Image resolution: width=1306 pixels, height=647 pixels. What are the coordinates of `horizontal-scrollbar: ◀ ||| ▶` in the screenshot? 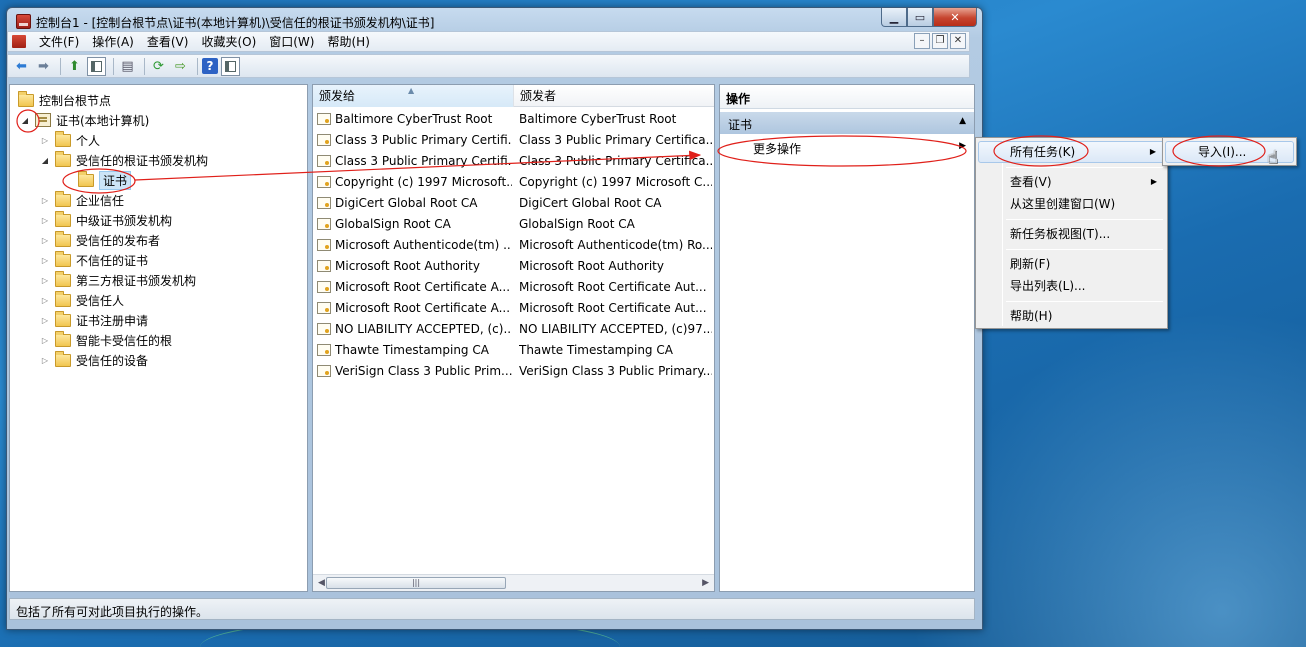 It's located at (513, 582).